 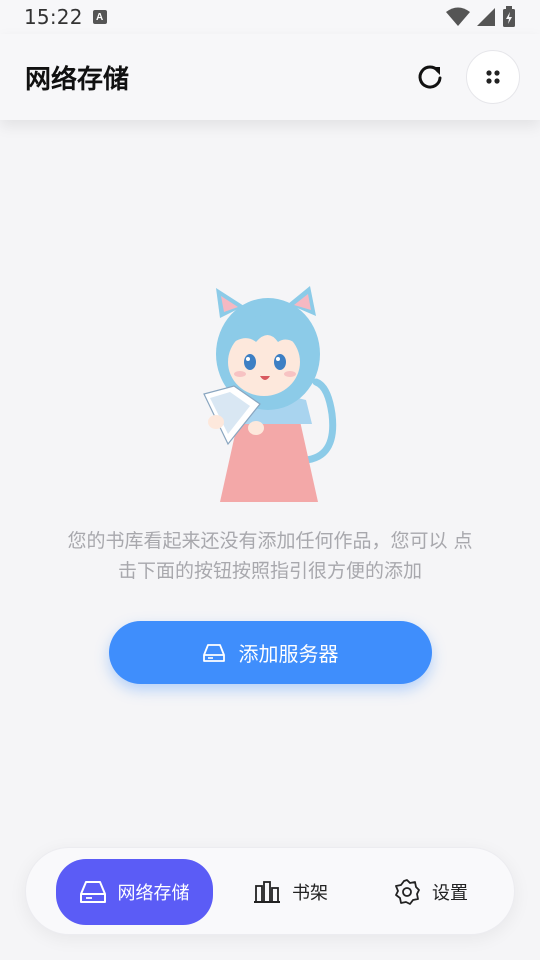 I want to click on tab-network-storage: 网络存储, so click(x=134, y=892).